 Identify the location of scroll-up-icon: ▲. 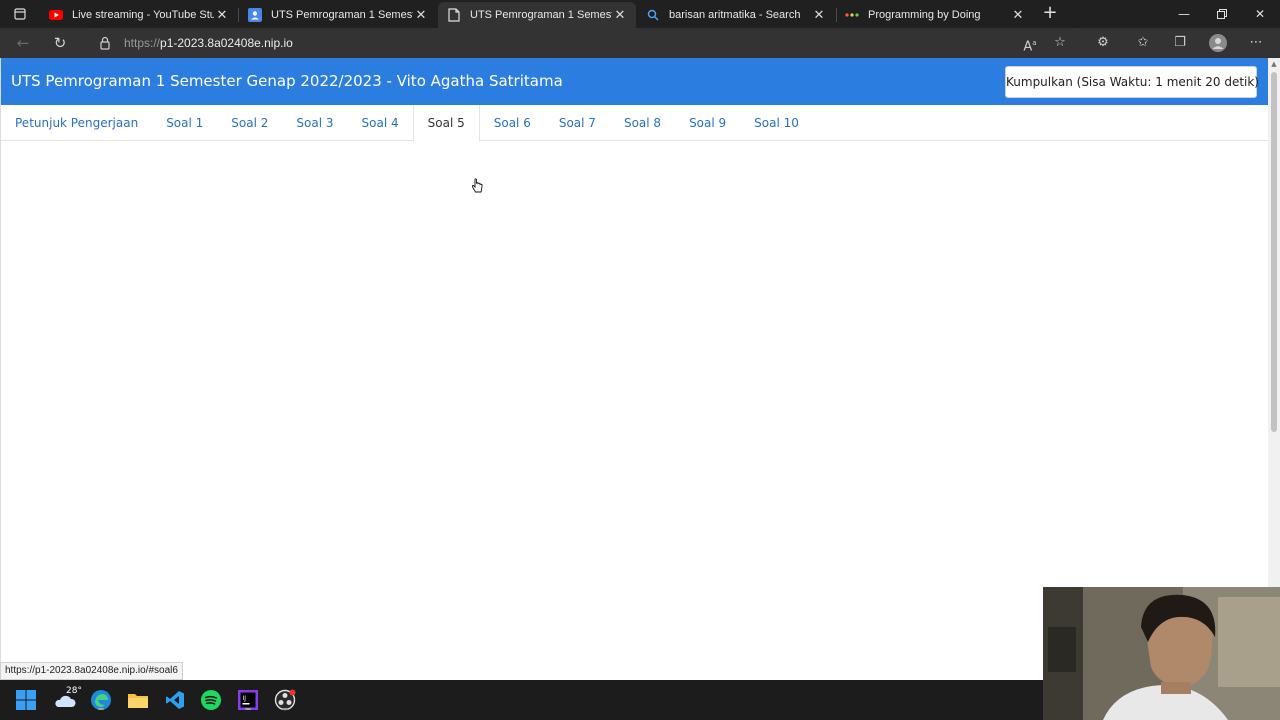
(1274, 65).